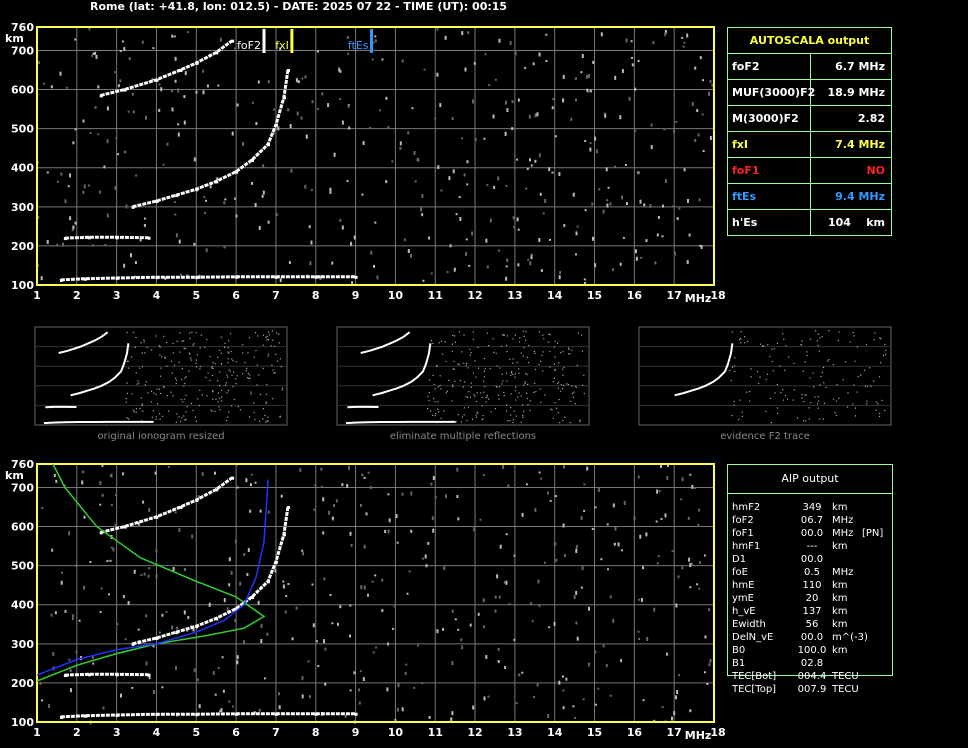  What do you see at coordinates (812, 624) in the screenshot?
I see `aip-cell: 56` at bounding box center [812, 624].